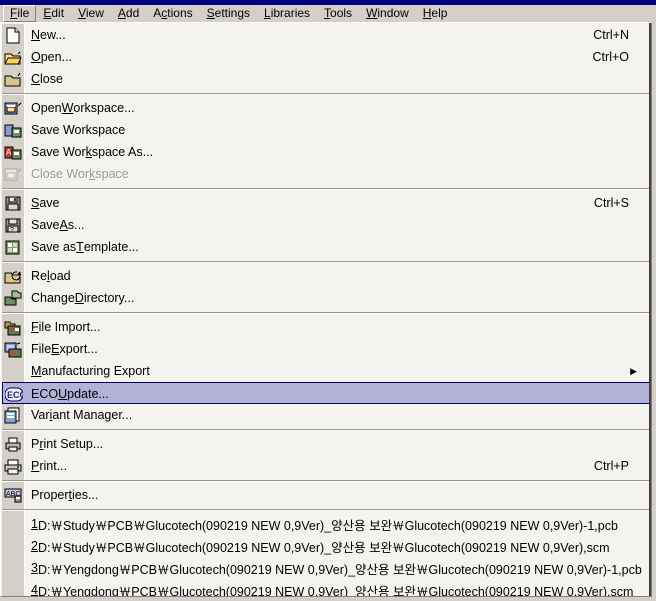  Describe the element at coordinates (13, 298) in the screenshot. I see `change-directory-icon` at that location.